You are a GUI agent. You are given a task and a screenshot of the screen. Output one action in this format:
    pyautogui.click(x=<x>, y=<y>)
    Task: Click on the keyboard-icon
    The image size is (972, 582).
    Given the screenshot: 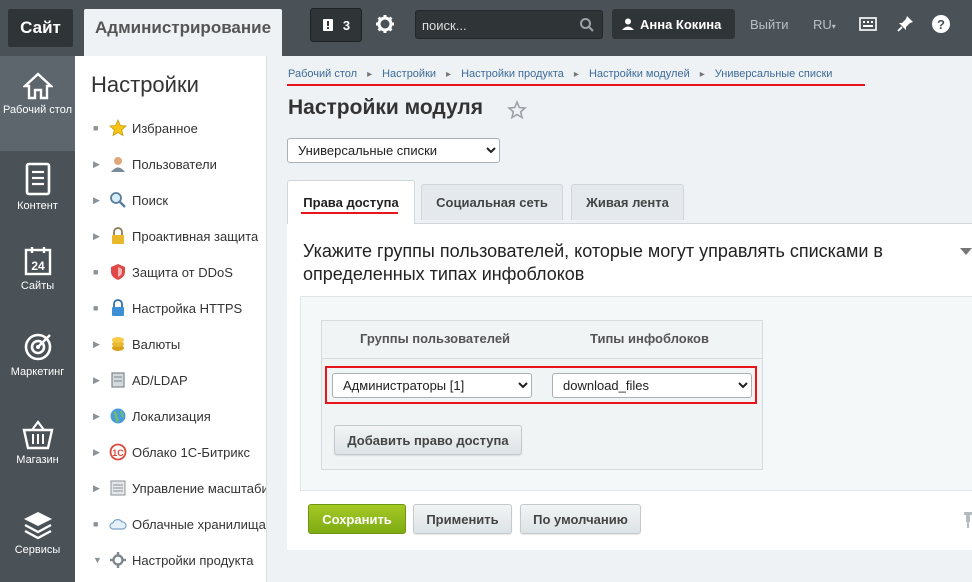 What is the action you would take?
    pyautogui.click(x=868, y=24)
    